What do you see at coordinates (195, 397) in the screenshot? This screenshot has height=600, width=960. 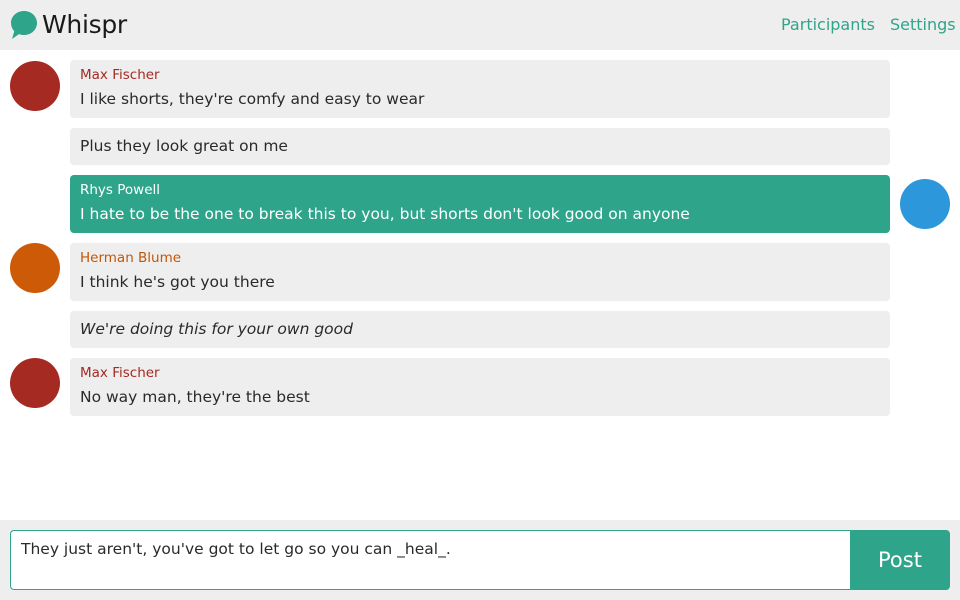 I see `message-text: No way man, they're the best` at bounding box center [195, 397].